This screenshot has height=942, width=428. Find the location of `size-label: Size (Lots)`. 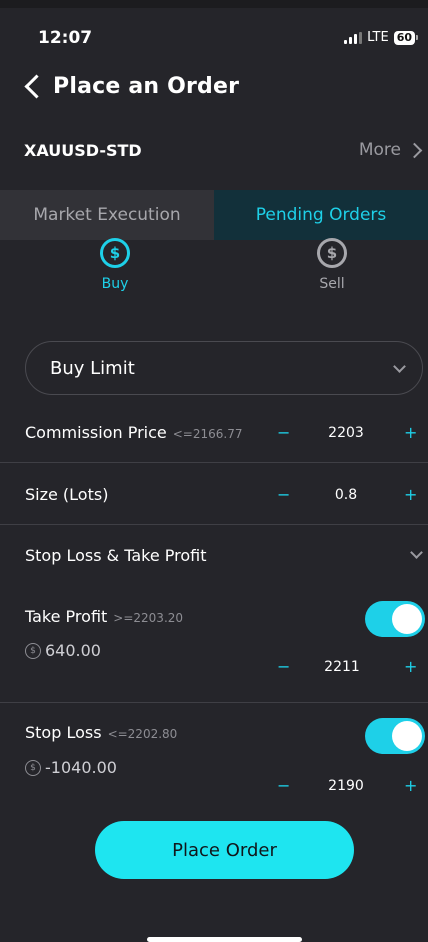

size-label: Size (Lots) is located at coordinates (67, 494).